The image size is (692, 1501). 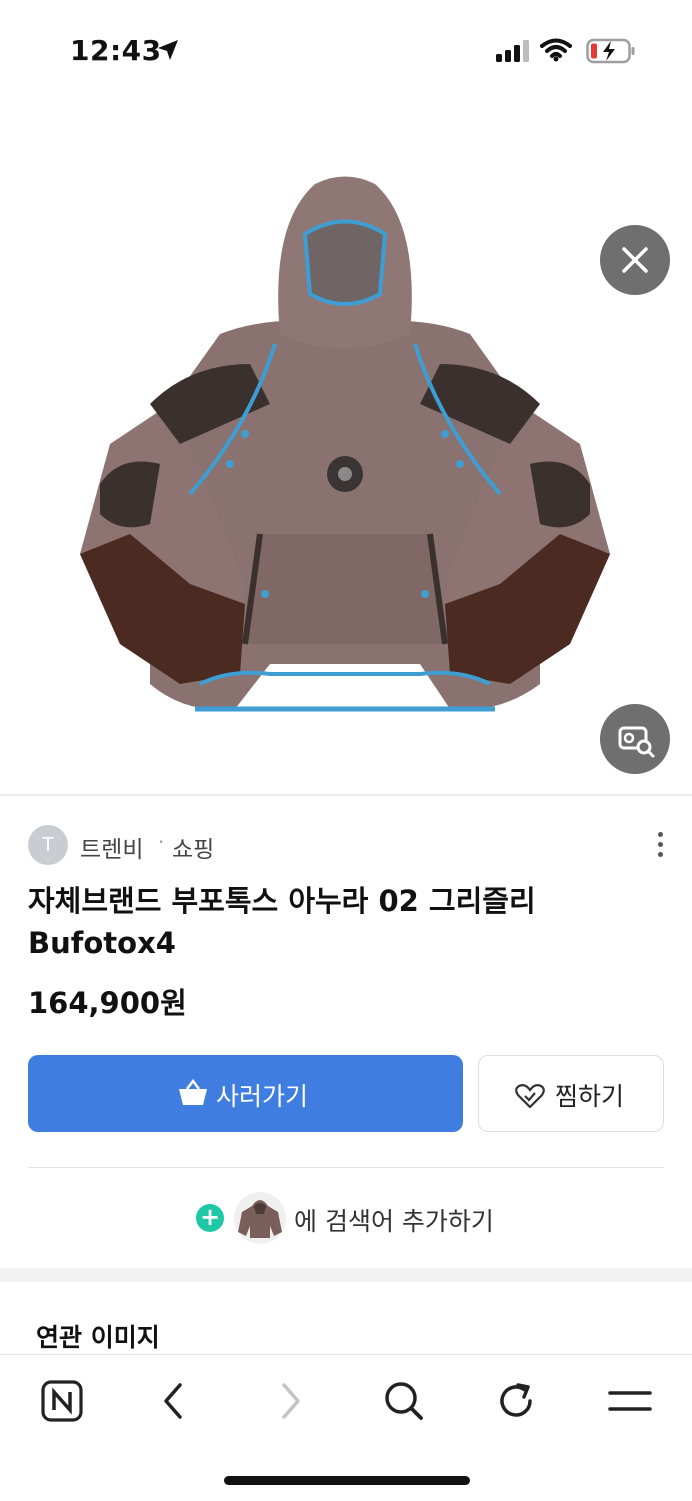 I want to click on close-icon, so click(x=635, y=260).